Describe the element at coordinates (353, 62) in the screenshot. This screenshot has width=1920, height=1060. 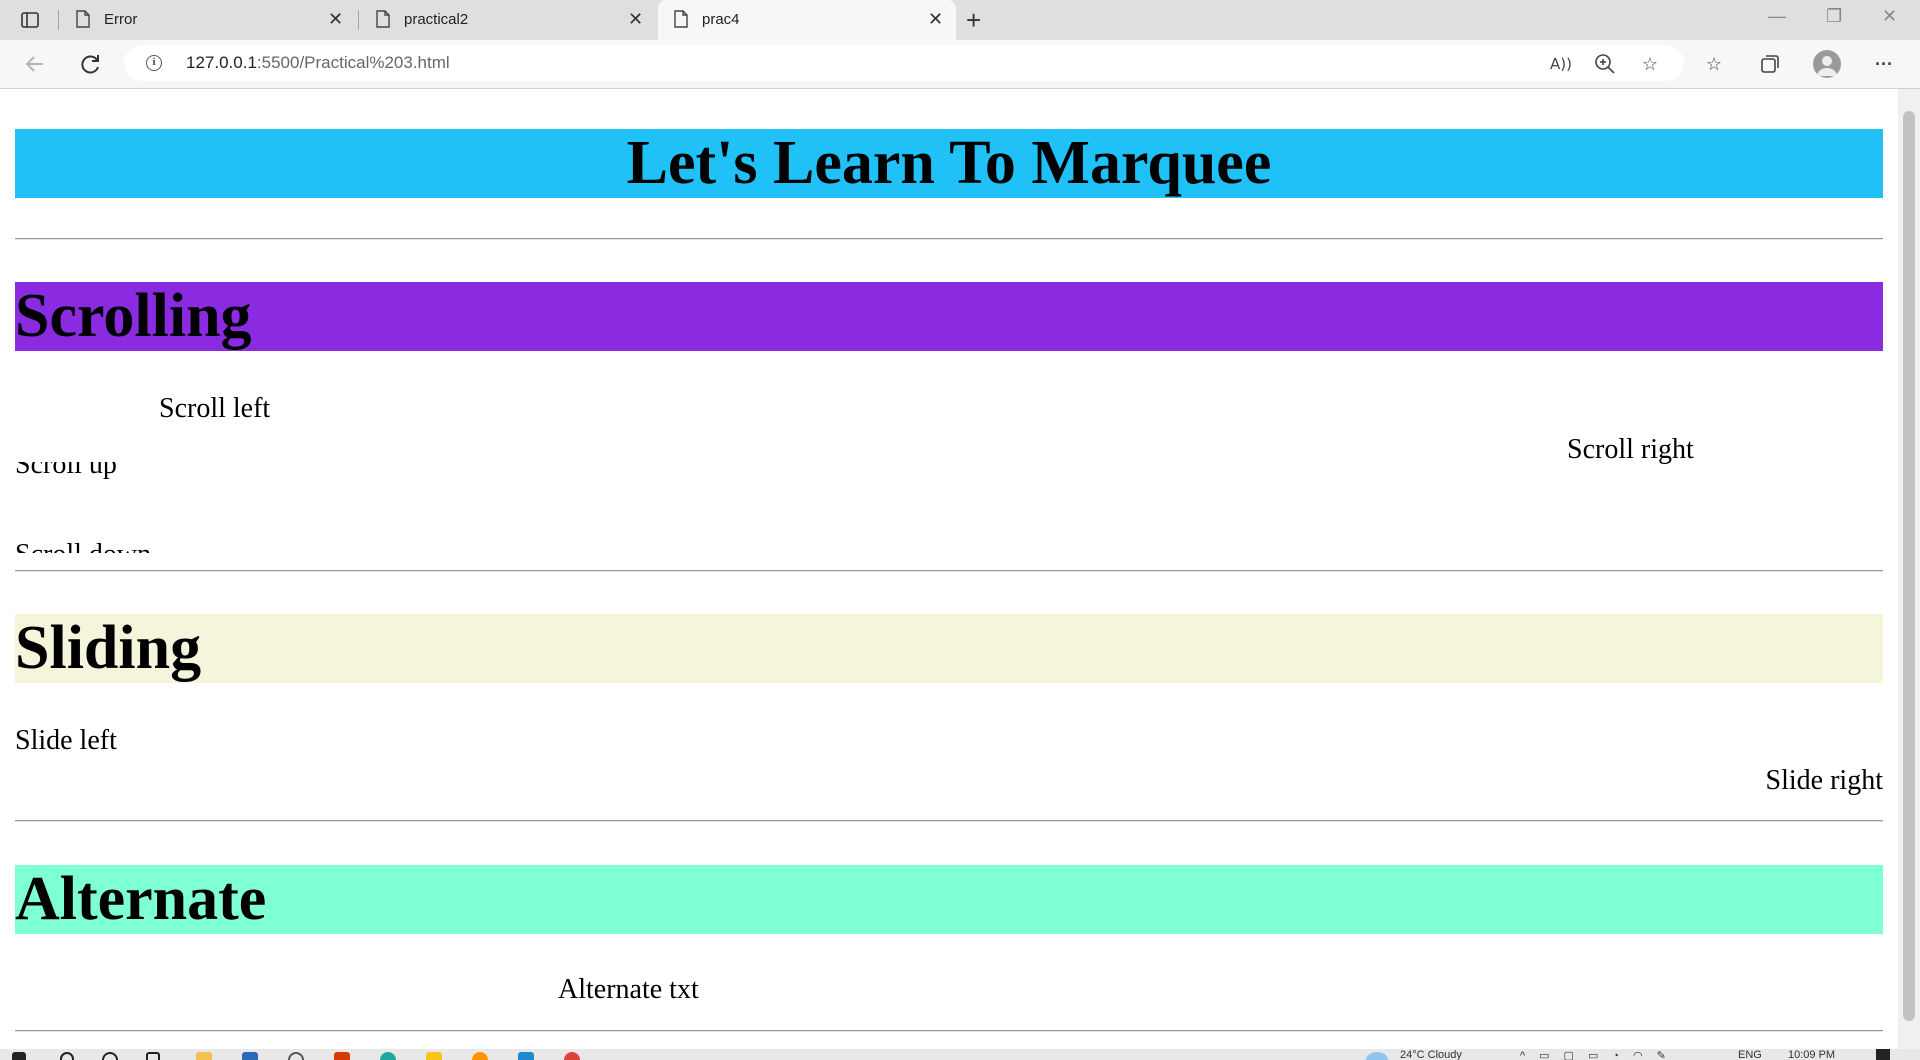
I see `url-path: :5500/Practical%203.html` at that location.